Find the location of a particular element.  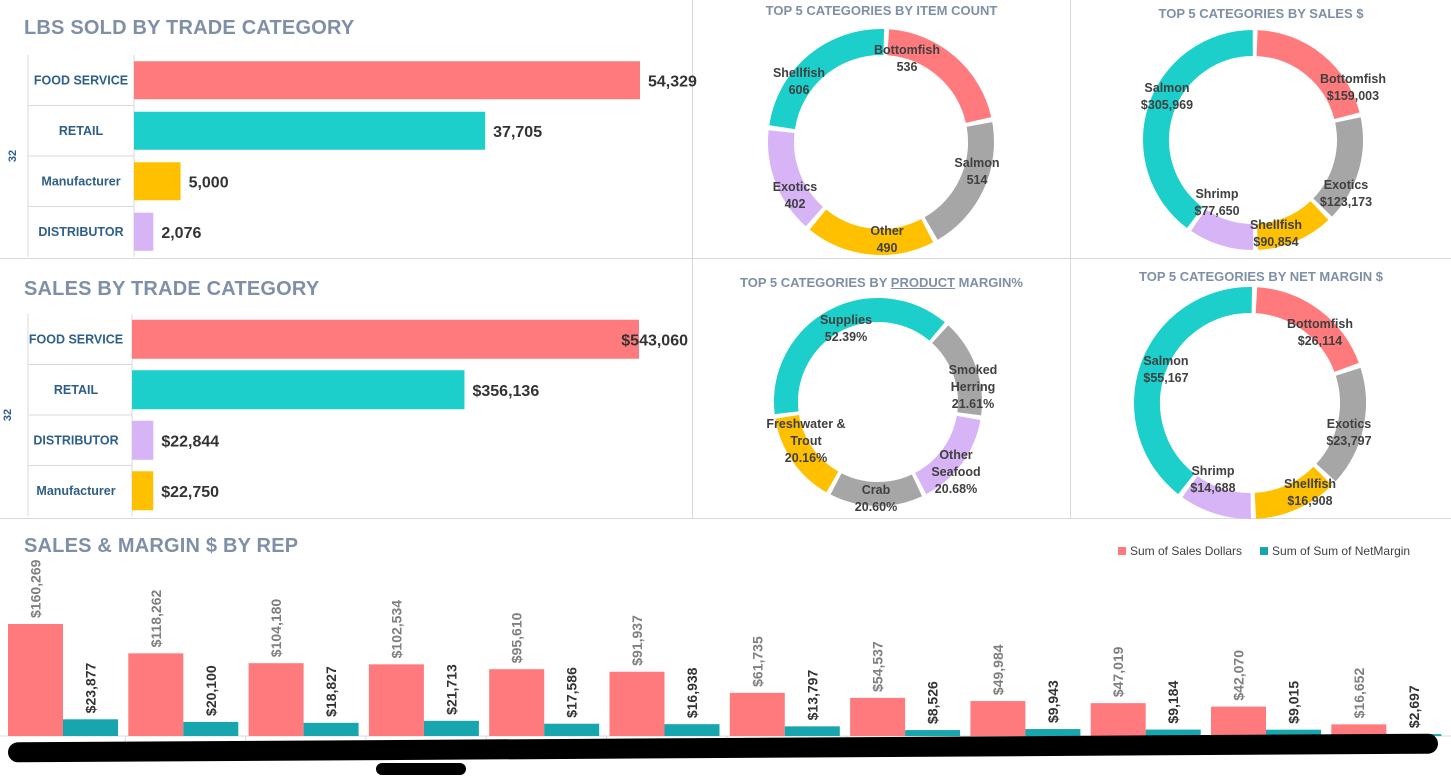

margin-value-label: $17,586 is located at coordinates (572, 692).